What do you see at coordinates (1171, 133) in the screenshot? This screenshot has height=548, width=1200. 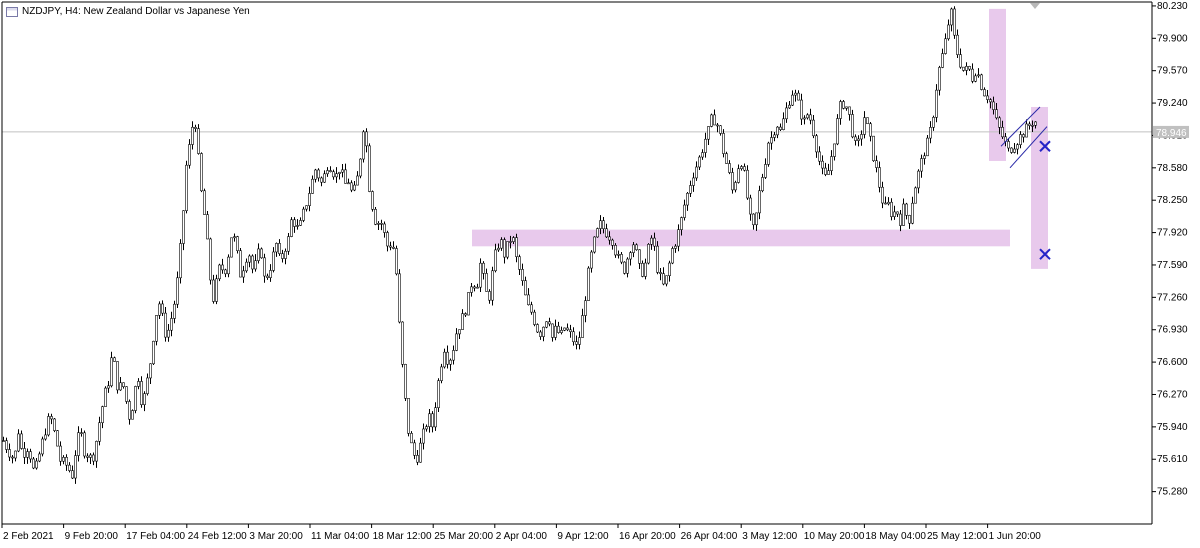 I see `current-price-label: 78.946` at bounding box center [1171, 133].